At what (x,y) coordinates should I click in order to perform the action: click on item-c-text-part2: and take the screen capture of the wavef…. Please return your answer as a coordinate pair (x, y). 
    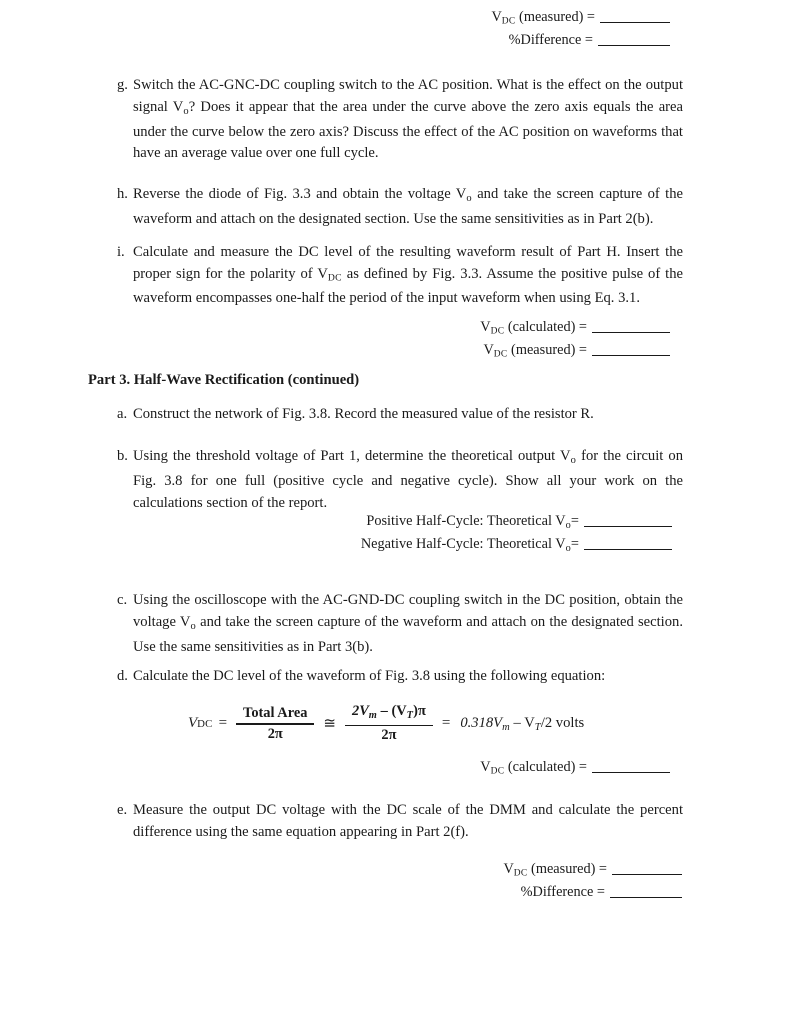
    Looking at the image, I should click on (408, 634).